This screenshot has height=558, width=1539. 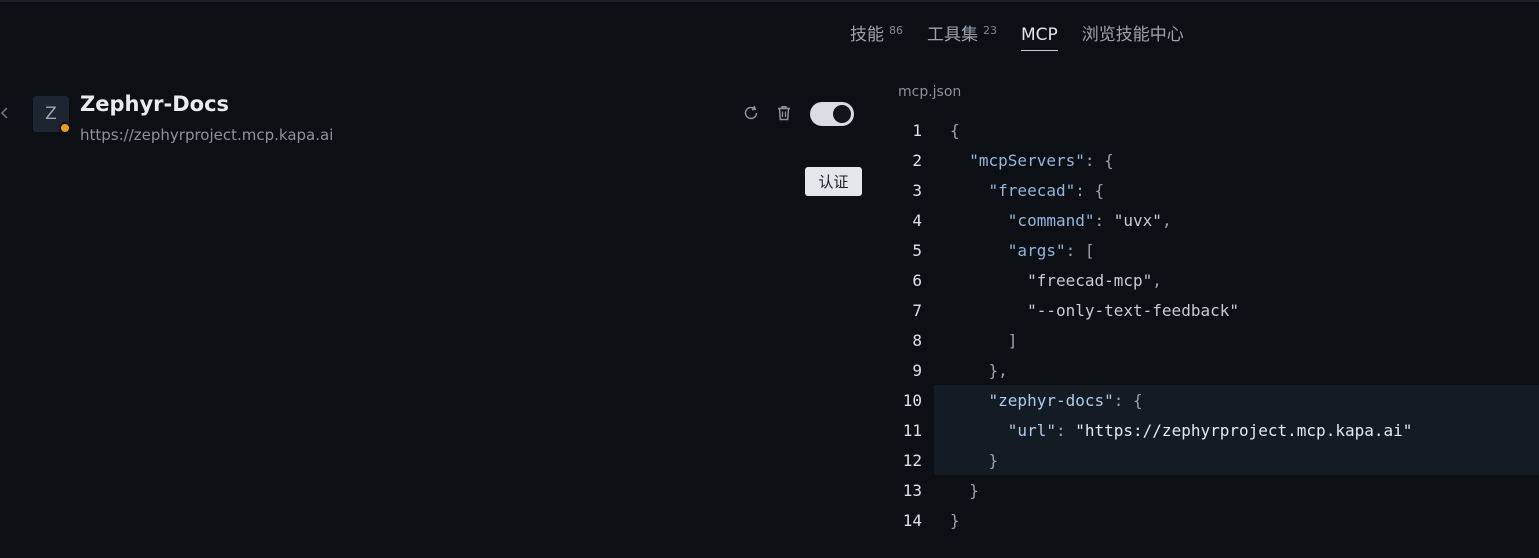 What do you see at coordinates (769, 1) in the screenshot?
I see `top-border` at bounding box center [769, 1].